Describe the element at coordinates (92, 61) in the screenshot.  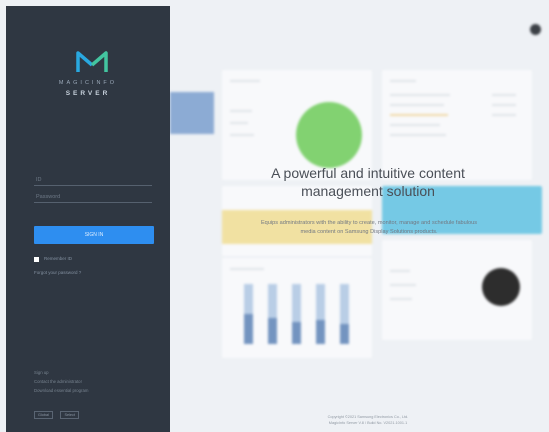
I see `magicinfo-logo-icon` at that location.